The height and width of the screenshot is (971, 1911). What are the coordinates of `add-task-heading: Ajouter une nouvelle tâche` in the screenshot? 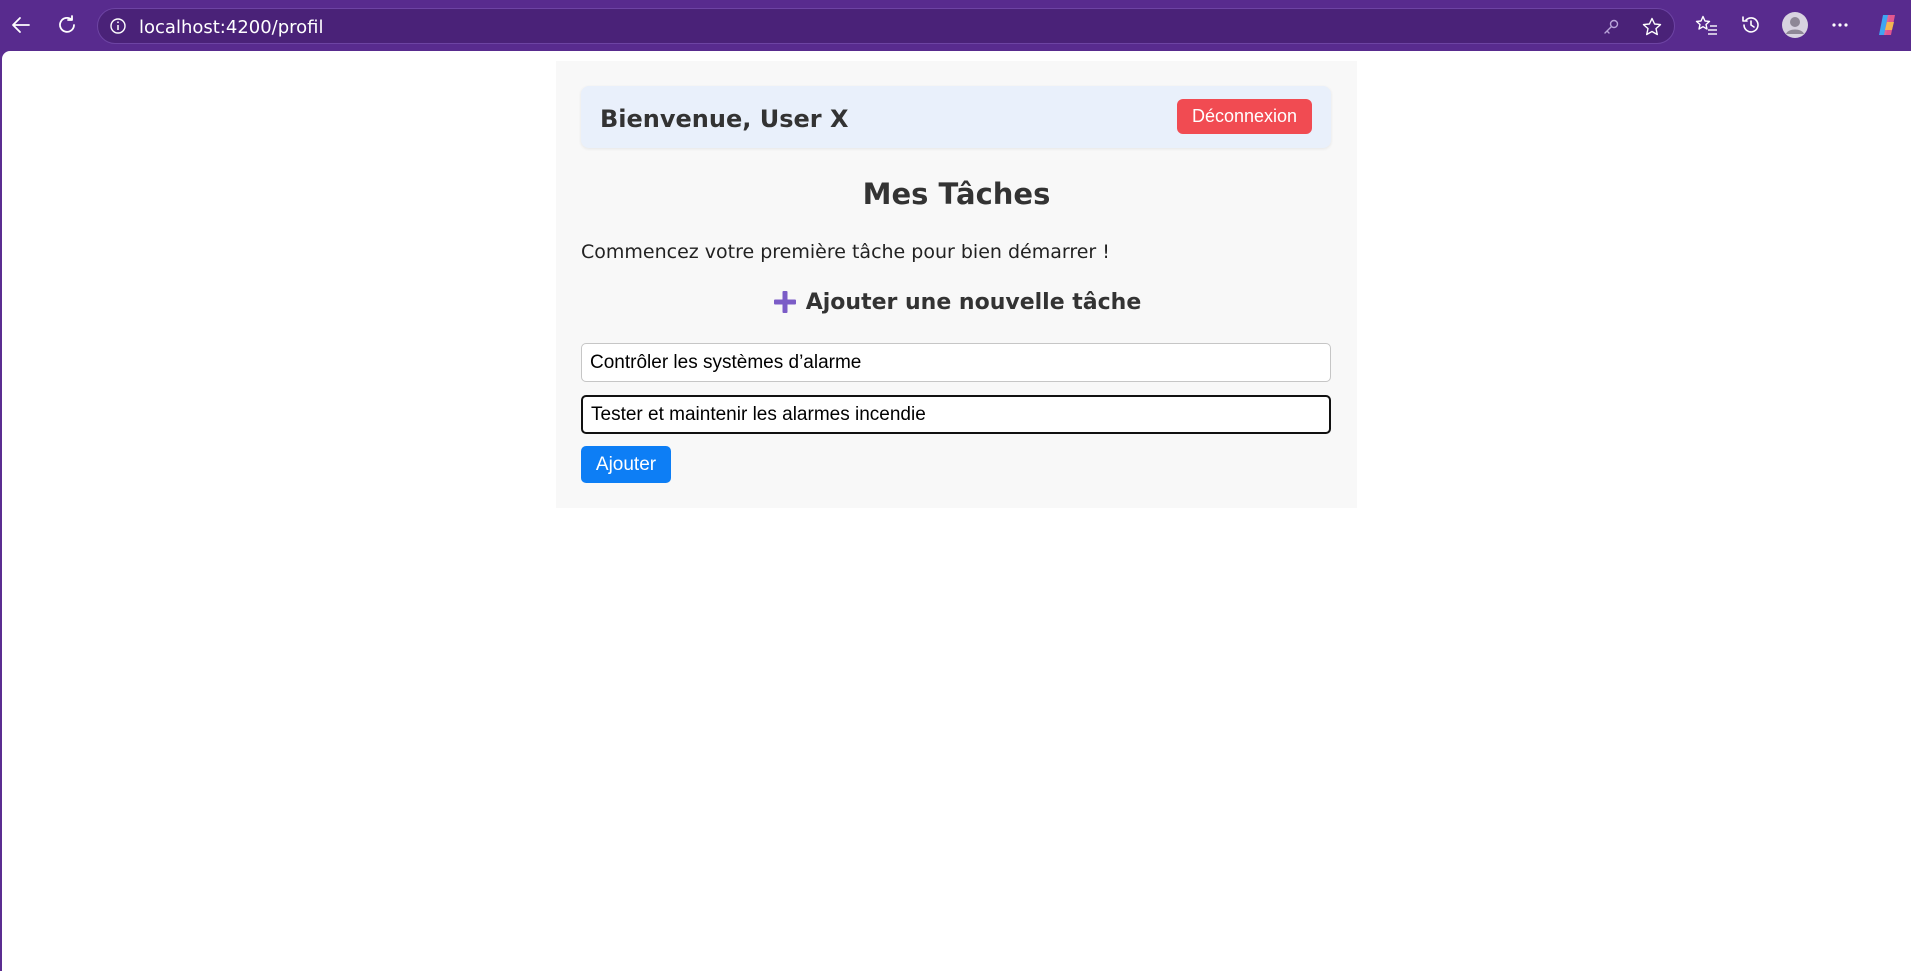 It's located at (956, 302).